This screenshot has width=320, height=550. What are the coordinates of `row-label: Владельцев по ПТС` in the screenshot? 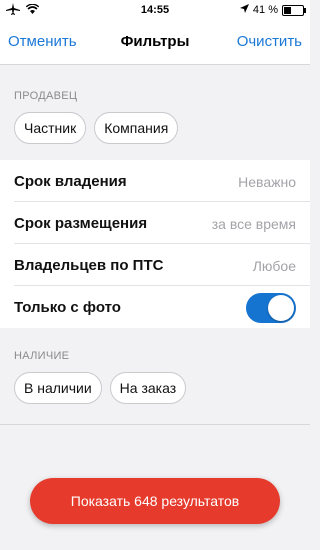 It's located at (89, 265).